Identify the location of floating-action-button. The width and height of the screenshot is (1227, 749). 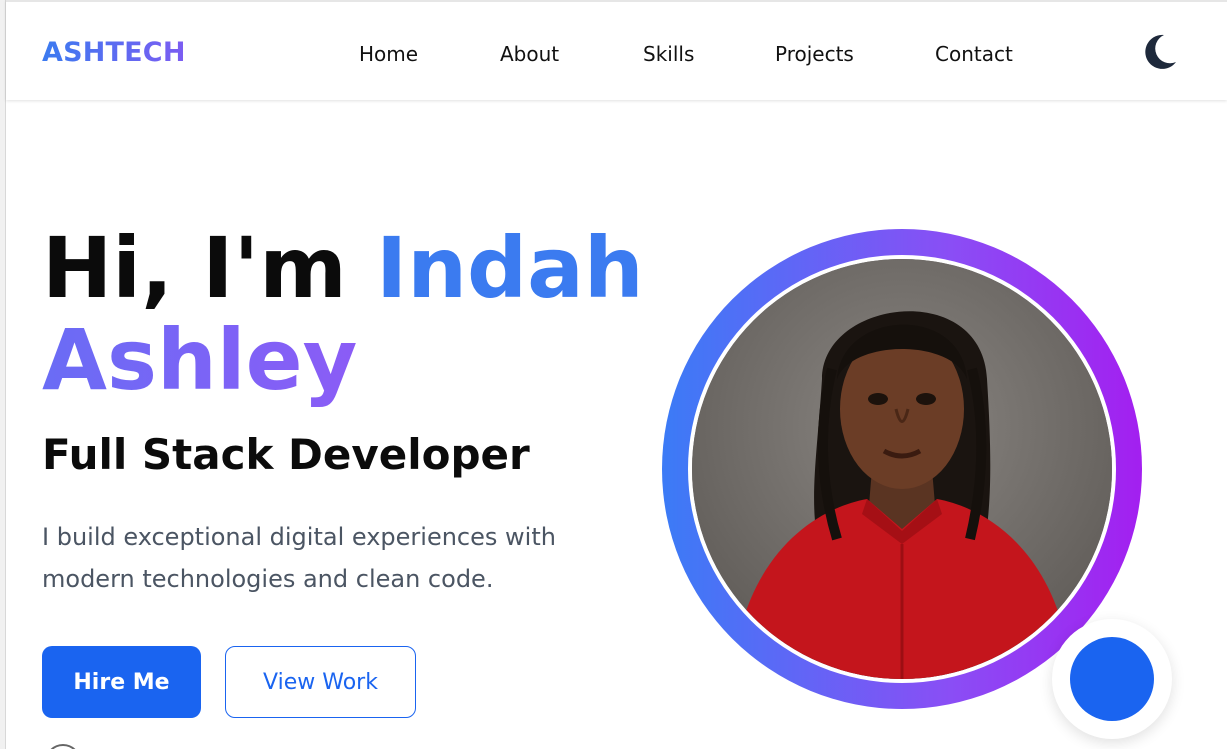
(1112, 679).